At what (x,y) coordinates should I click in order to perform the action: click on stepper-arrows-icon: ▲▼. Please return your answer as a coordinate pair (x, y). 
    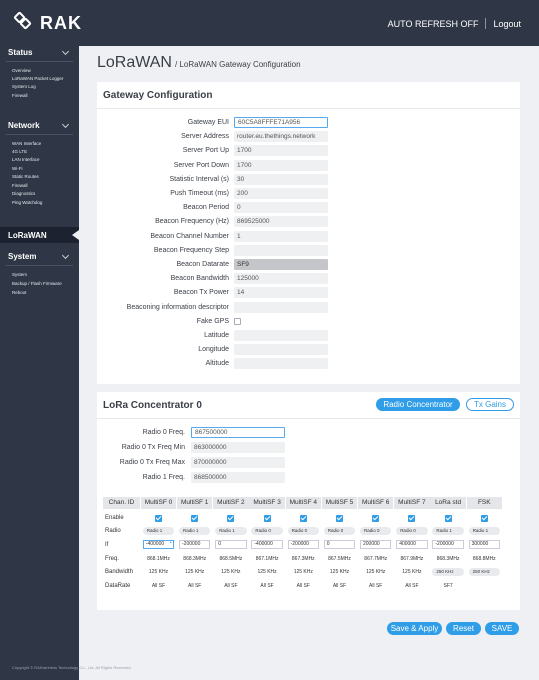
    Looking at the image, I should click on (172, 542).